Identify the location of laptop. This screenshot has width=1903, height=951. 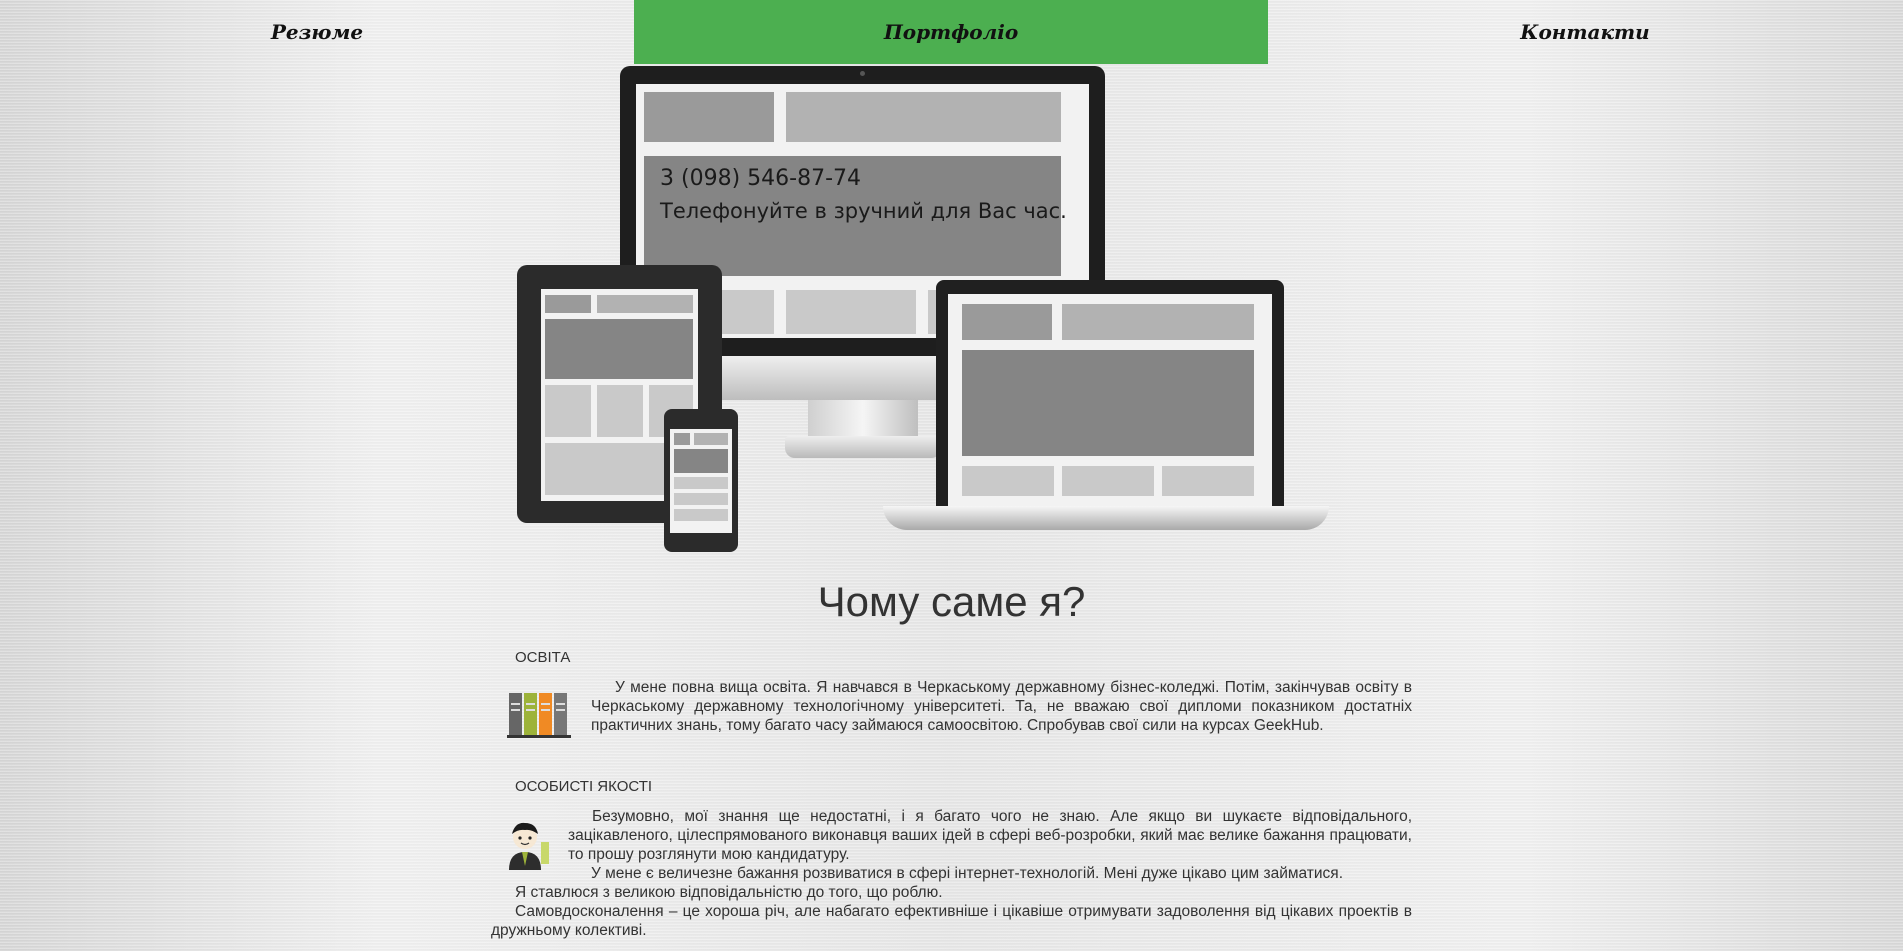
(1110, 393).